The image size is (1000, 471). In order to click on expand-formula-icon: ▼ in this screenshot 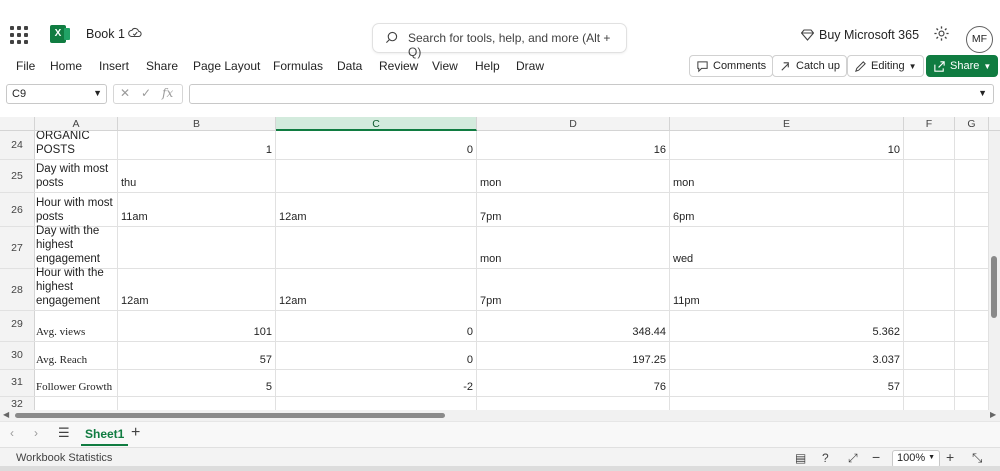, I will do `click(982, 93)`.